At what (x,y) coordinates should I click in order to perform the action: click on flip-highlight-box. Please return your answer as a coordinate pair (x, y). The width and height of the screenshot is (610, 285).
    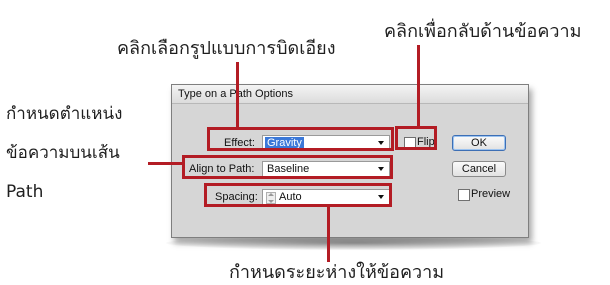
    Looking at the image, I should click on (416, 138).